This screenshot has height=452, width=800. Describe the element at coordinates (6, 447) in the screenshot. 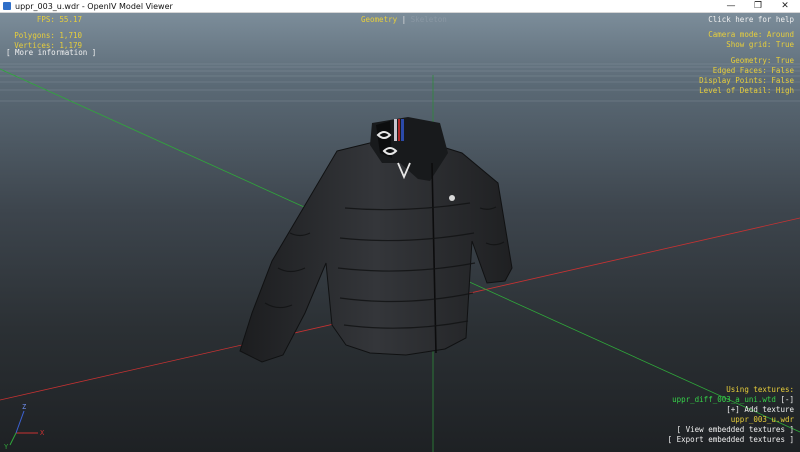

I see `gizmo-y-label: Y` at that location.